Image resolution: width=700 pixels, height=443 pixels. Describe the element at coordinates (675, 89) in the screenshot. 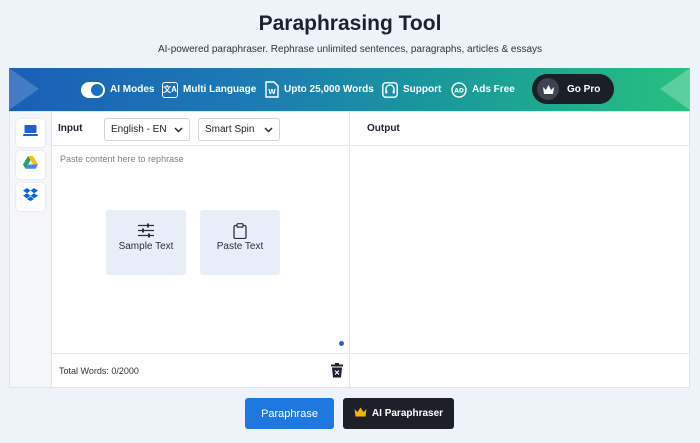

I see `banner-right-chevron` at that location.